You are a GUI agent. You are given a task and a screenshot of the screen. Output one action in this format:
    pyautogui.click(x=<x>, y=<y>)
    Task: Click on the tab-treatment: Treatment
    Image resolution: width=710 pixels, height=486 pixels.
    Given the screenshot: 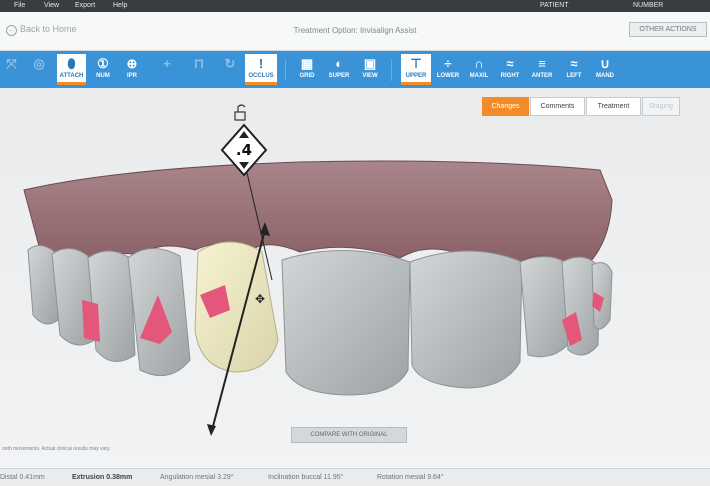 What is the action you would take?
    pyautogui.click(x=613, y=106)
    